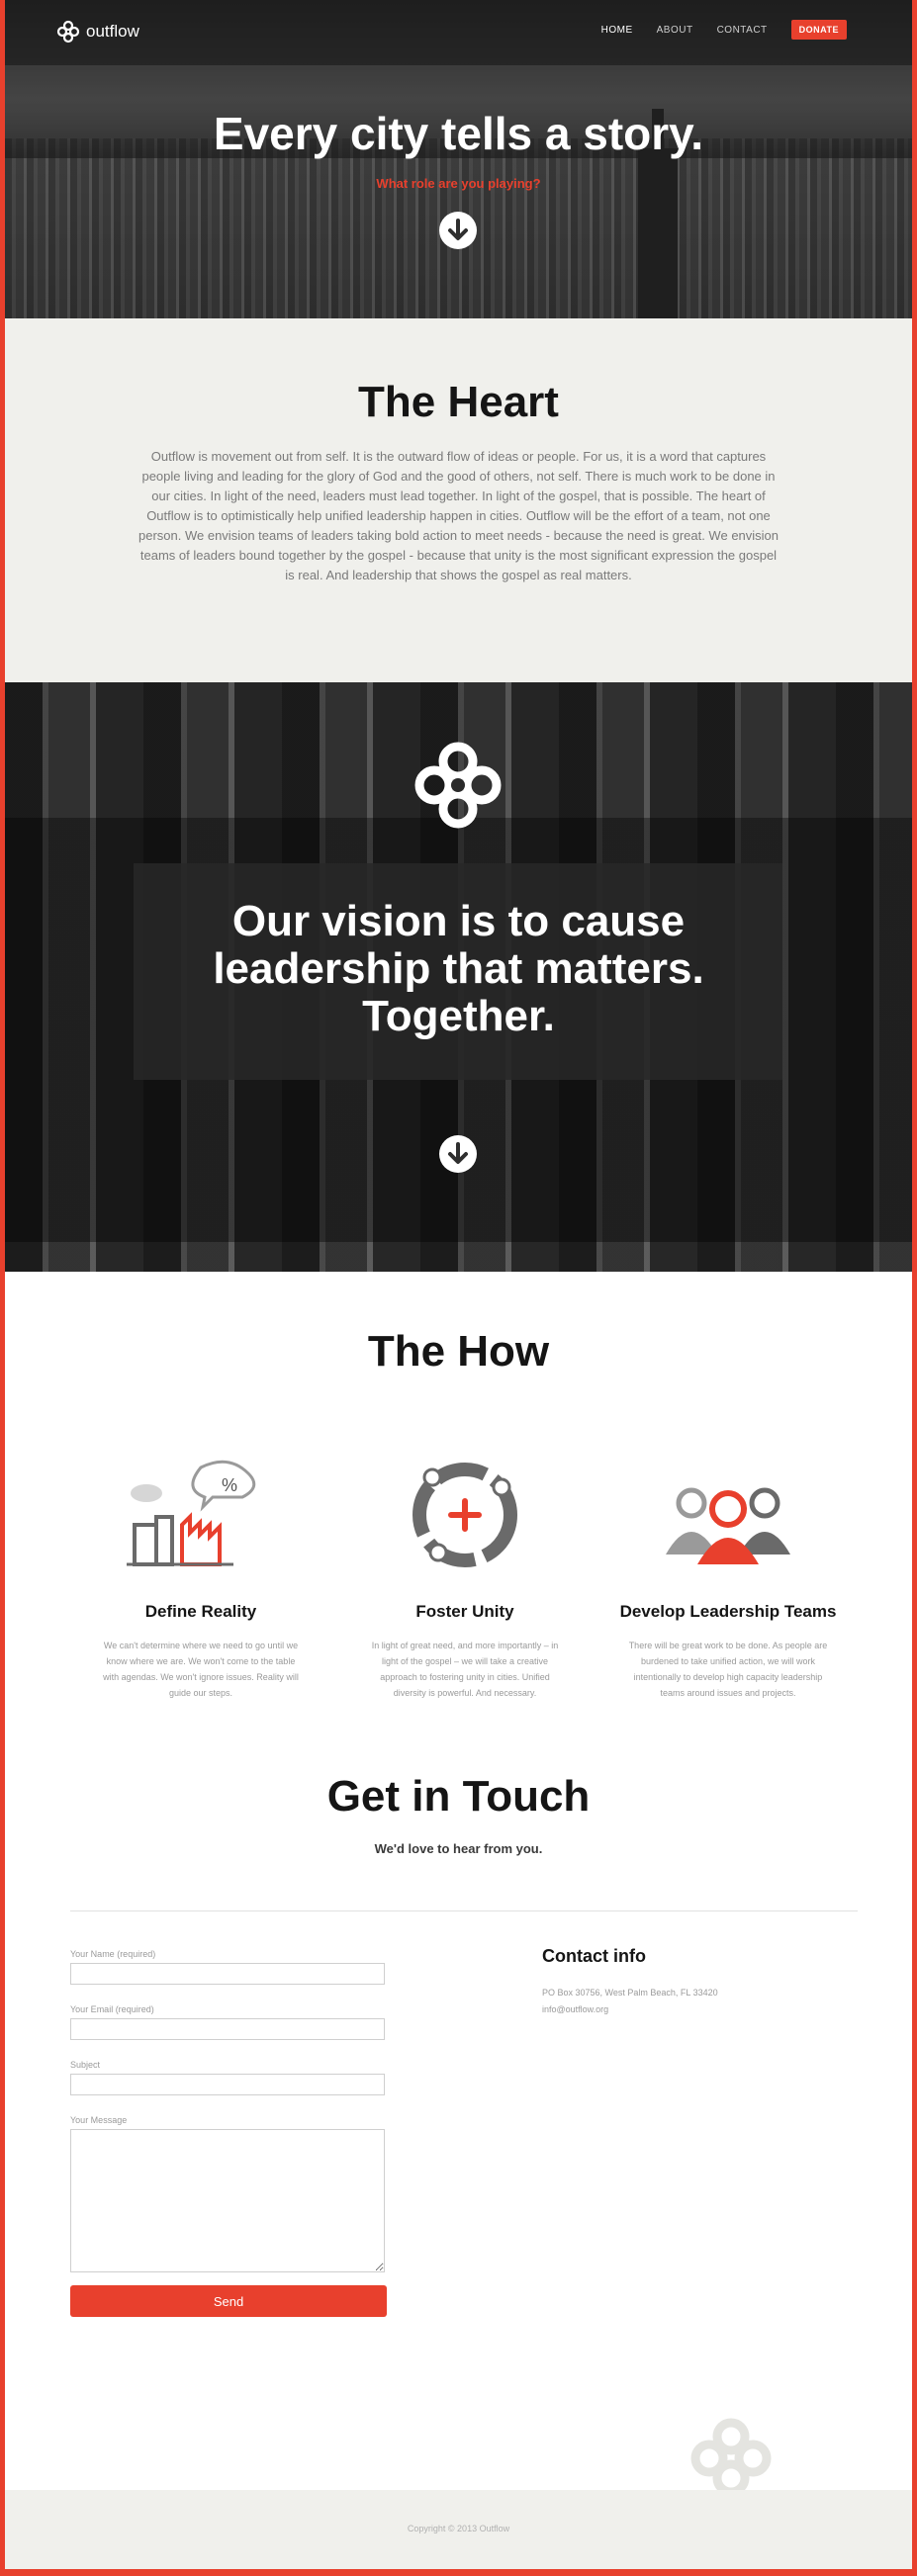 The image size is (917, 2576). I want to click on vision-line-2: leadership that matters., so click(459, 968).